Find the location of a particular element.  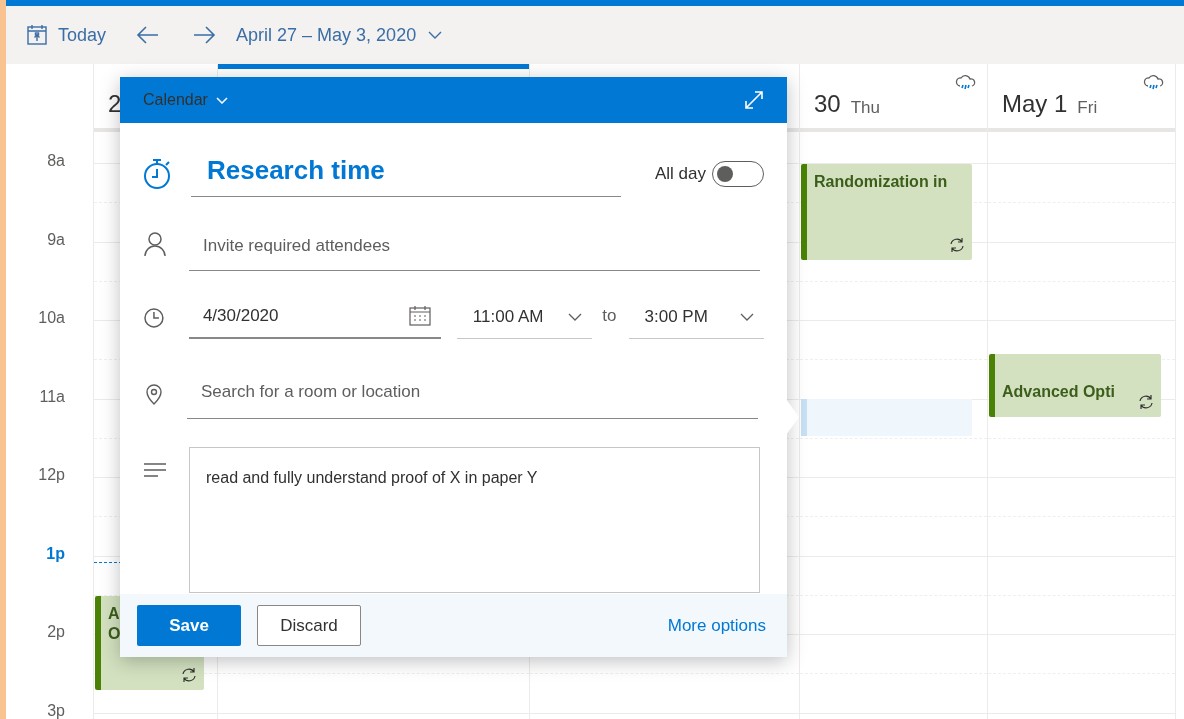

weekday-label: Fri is located at coordinates (1087, 107).